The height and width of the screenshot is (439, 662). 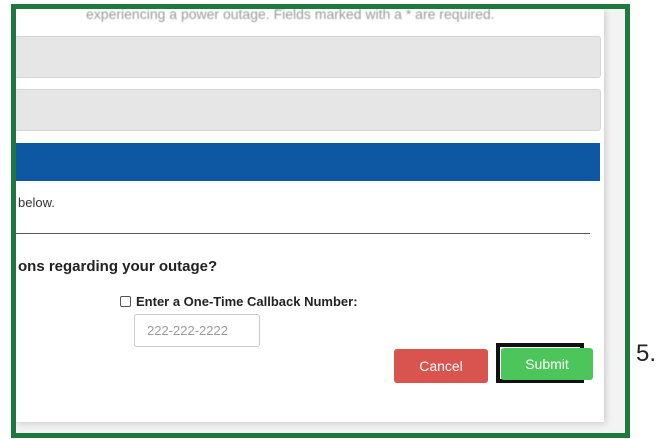 What do you see at coordinates (125, 301) in the screenshot?
I see `callback-checkbox` at bounding box center [125, 301].